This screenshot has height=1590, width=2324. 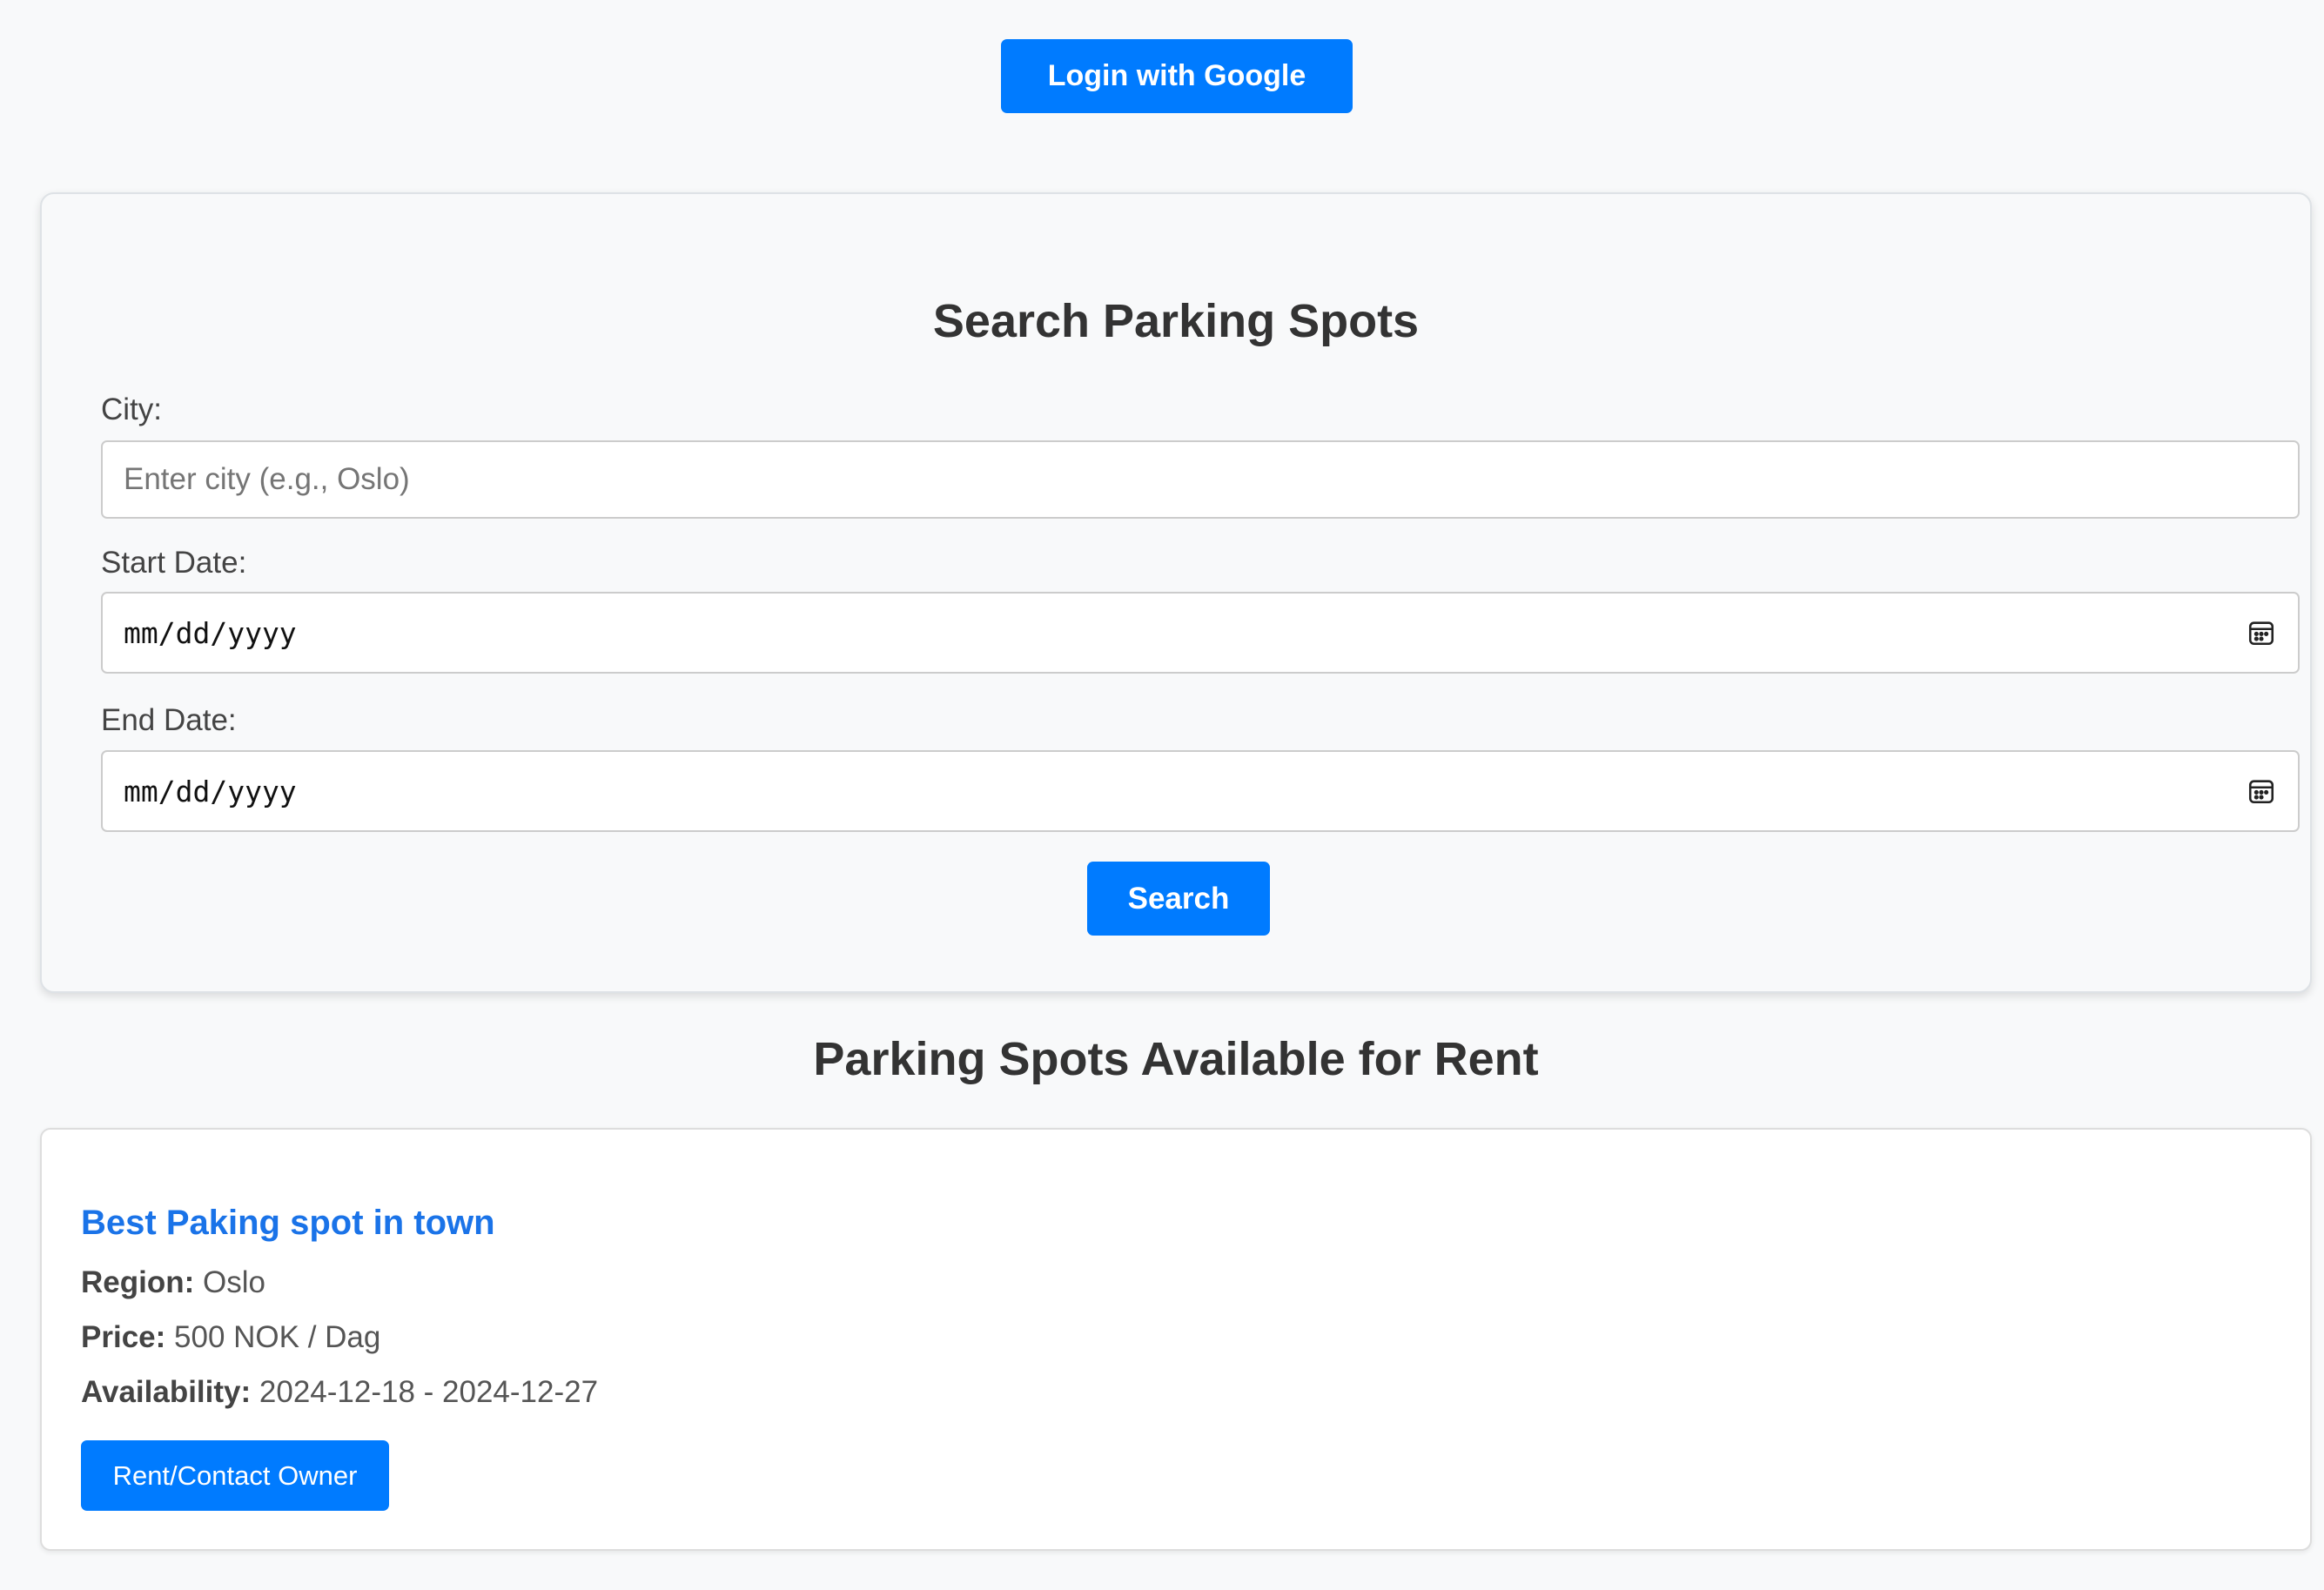 I want to click on start-date-input: mm/dd/yyyy, so click(x=1200, y=633).